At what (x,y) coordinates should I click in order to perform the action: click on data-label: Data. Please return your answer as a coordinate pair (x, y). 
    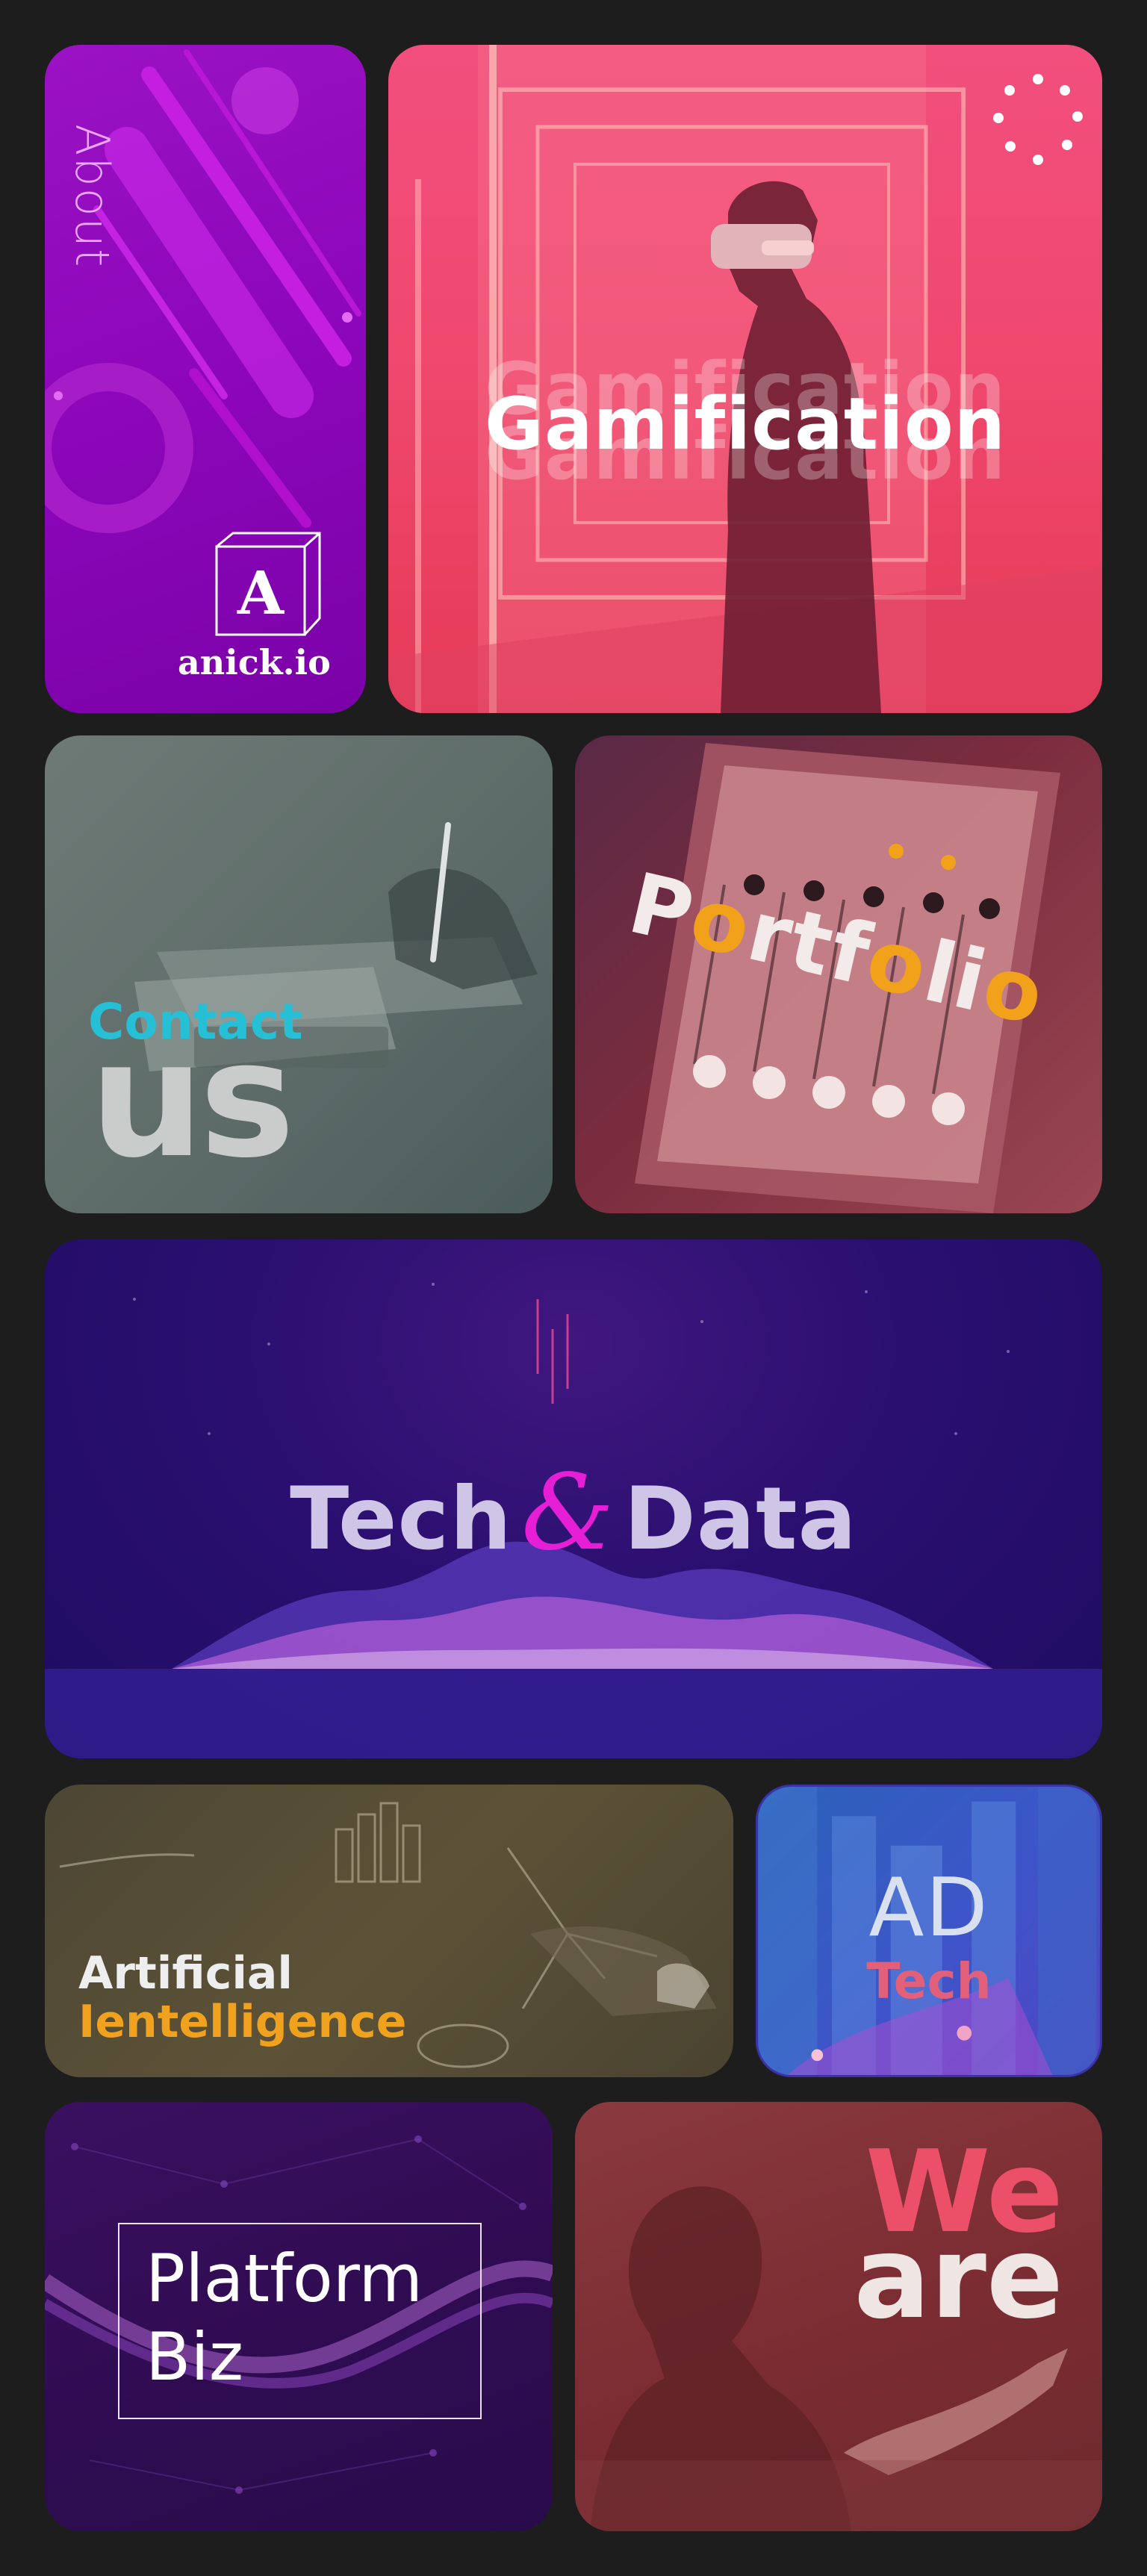
    Looking at the image, I should click on (740, 1519).